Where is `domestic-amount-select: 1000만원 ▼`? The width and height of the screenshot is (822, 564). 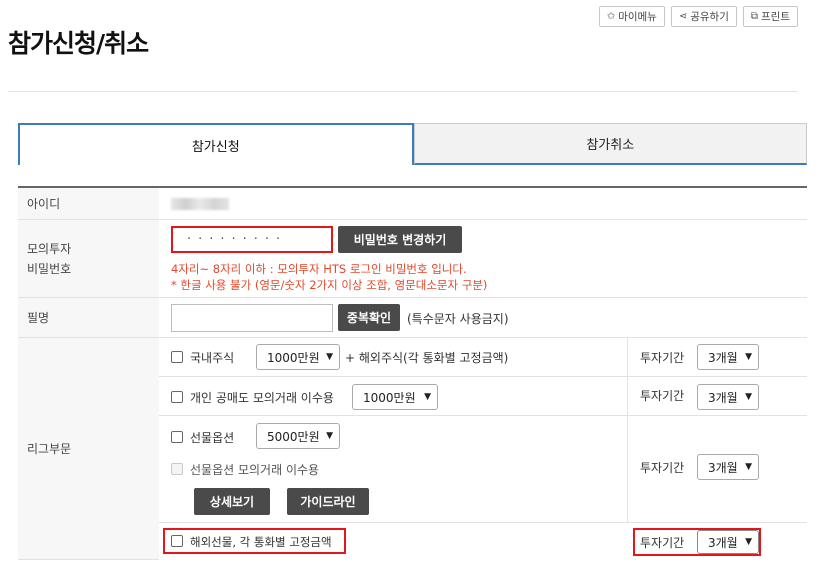 domestic-amount-select: 1000만원 ▼ is located at coordinates (298, 357).